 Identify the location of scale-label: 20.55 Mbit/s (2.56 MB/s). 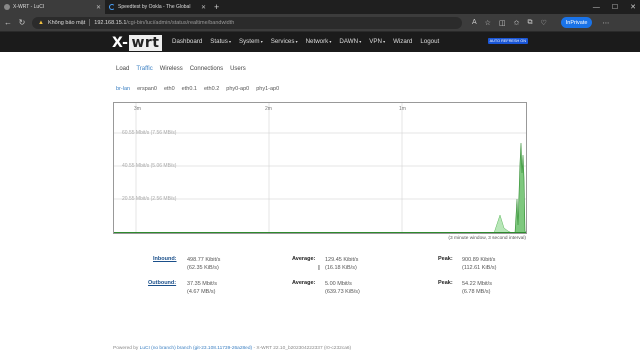
(149, 199).